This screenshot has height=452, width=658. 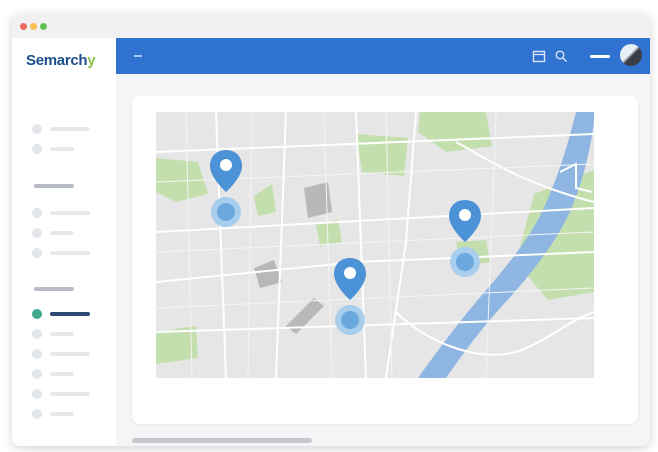 What do you see at coordinates (600, 56) in the screenshot?
I see `menu-line-icon` at bounding box center [600, 56].